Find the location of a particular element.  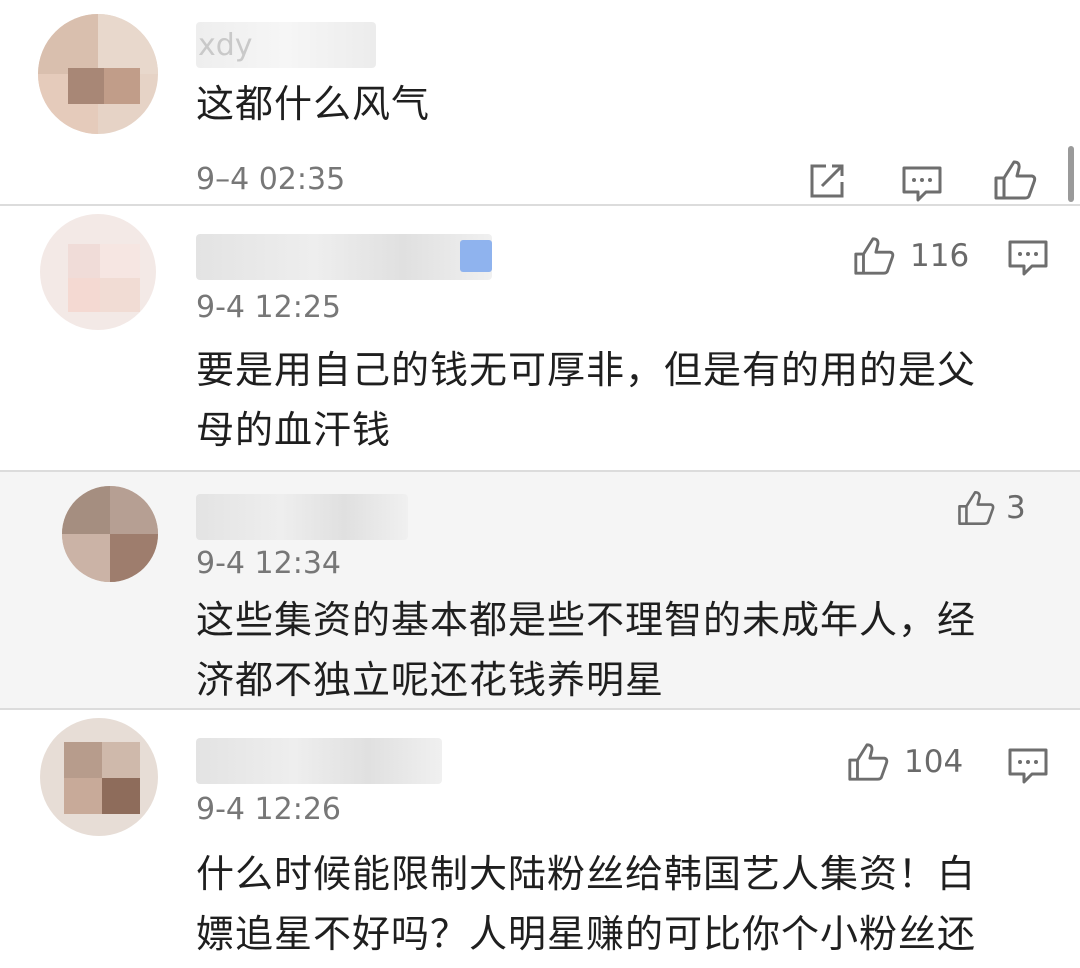

like-count: 116 is located at coordinates (940, 256).